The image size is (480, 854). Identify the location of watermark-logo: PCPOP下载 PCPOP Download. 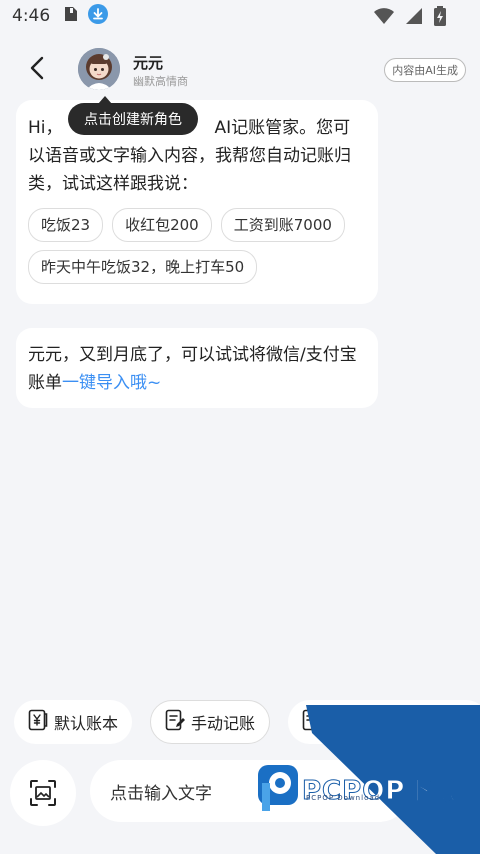
(362, 788).